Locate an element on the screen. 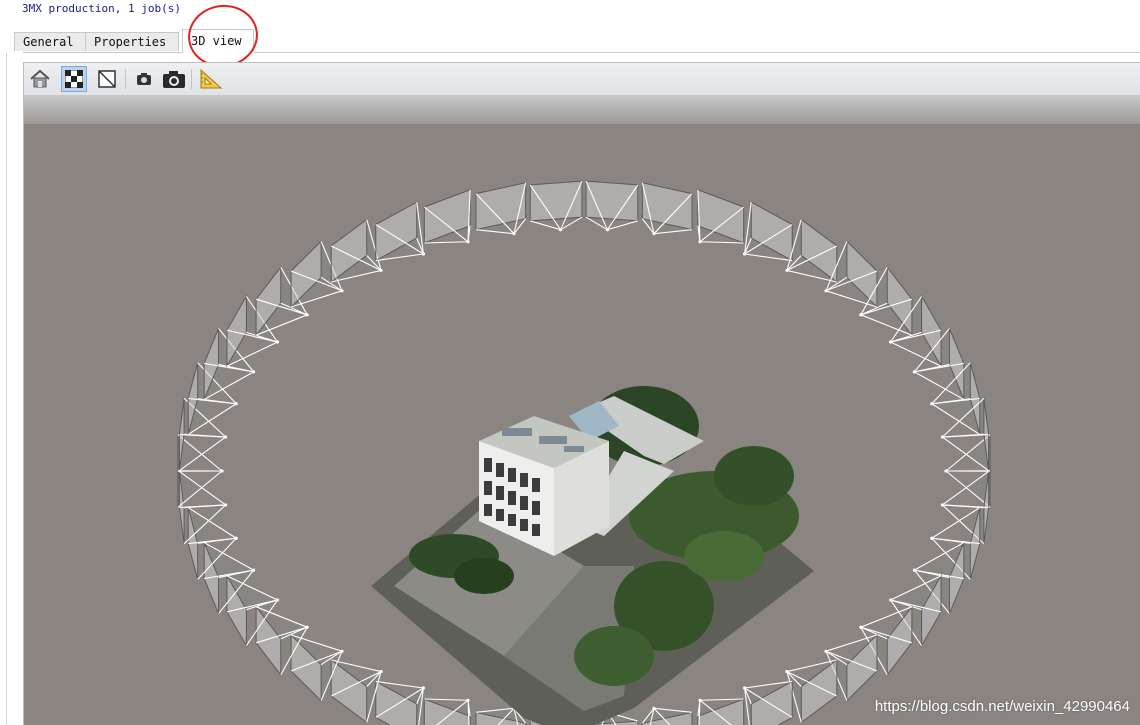 This screenshot has height=725, width=1140. tab-3d-view: 3D view is located at coordinates (218, 41).